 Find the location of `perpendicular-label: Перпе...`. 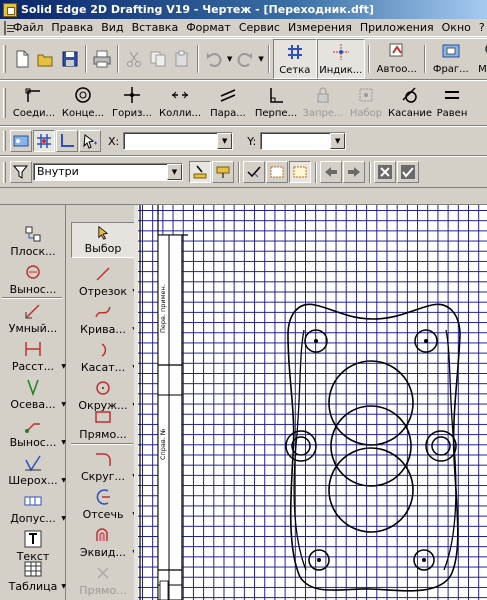

perpendicular-label: Перпе... is located at coordinates (276, 113).